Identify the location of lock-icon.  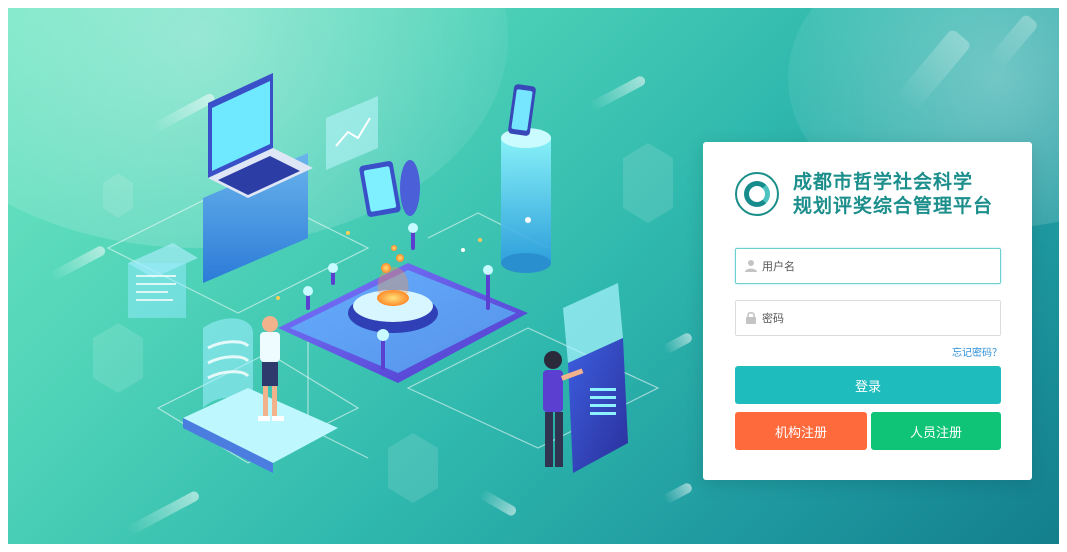
(751, 317).